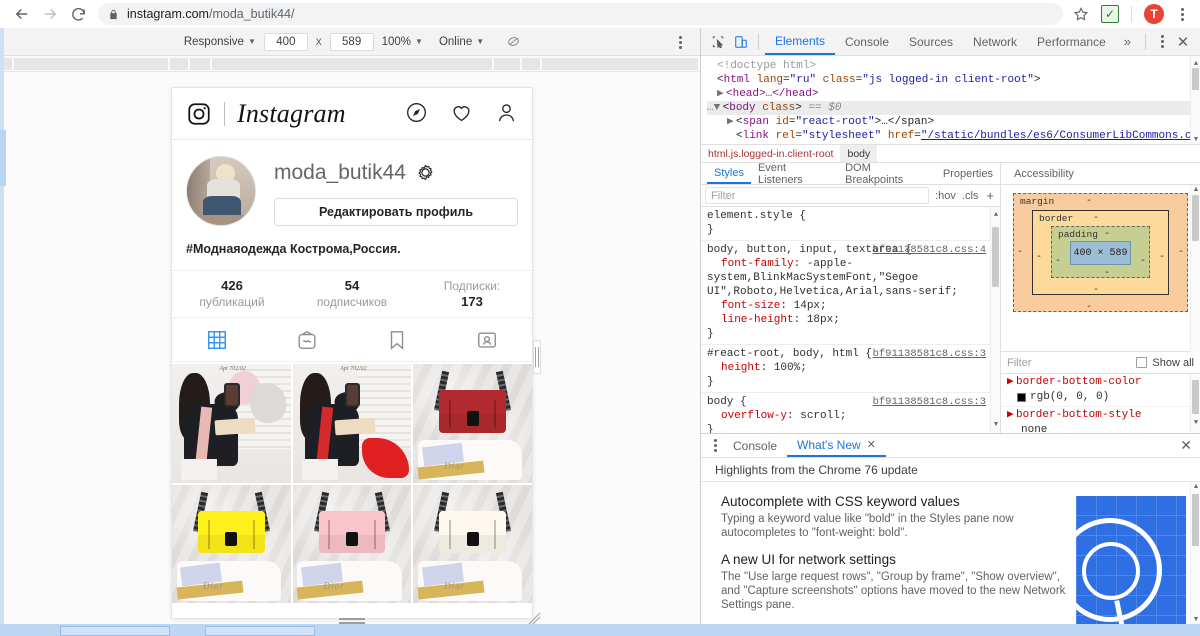 Image resolution: width=1200 pixels, height=636 pixels. Describe the element at coordinates (770, 153) in the screenshot. I see `breadcrumb-html: html.js.logged-in.client-root` at that location.